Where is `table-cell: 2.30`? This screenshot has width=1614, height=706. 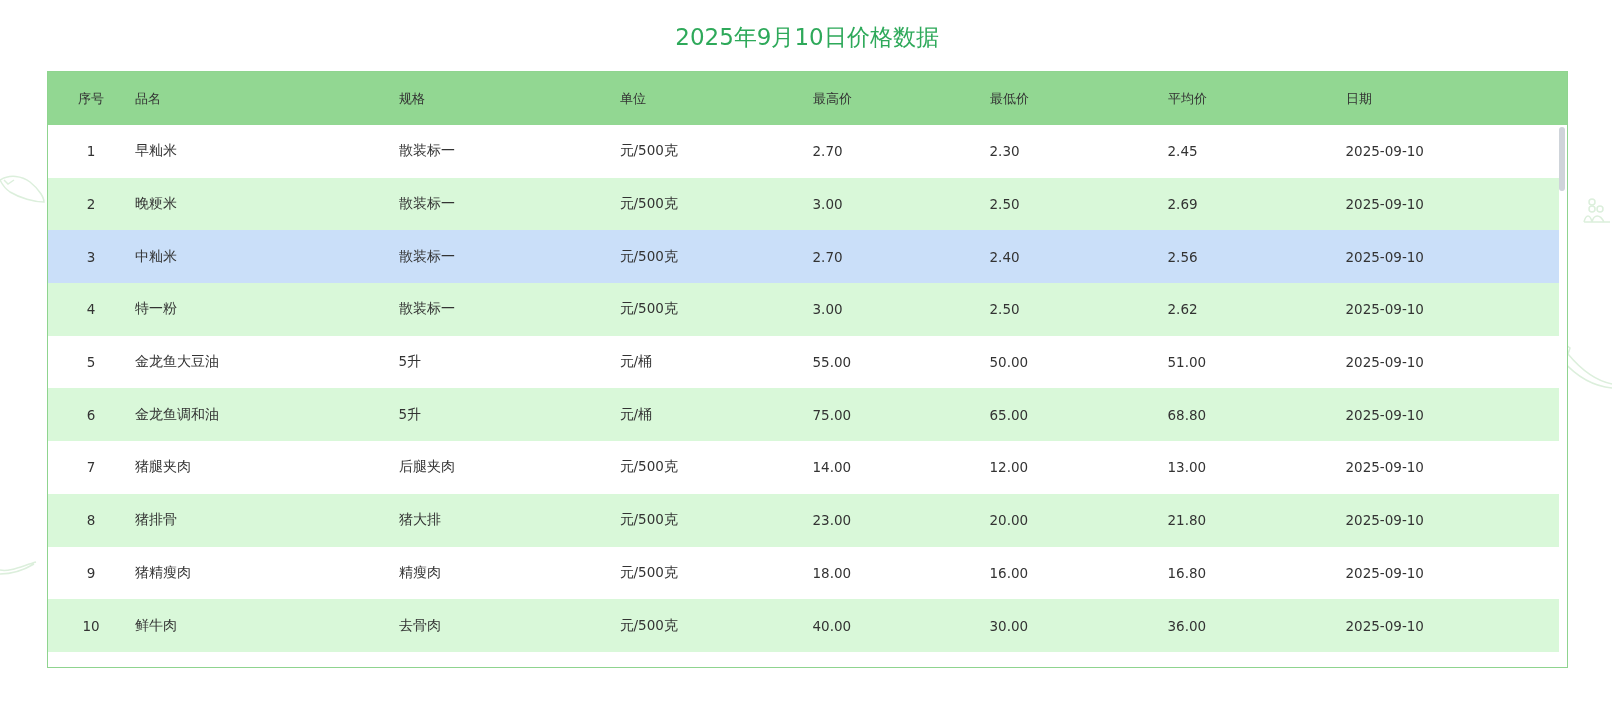 table-cell: 2.30 is located at coordinates (1004, 151).